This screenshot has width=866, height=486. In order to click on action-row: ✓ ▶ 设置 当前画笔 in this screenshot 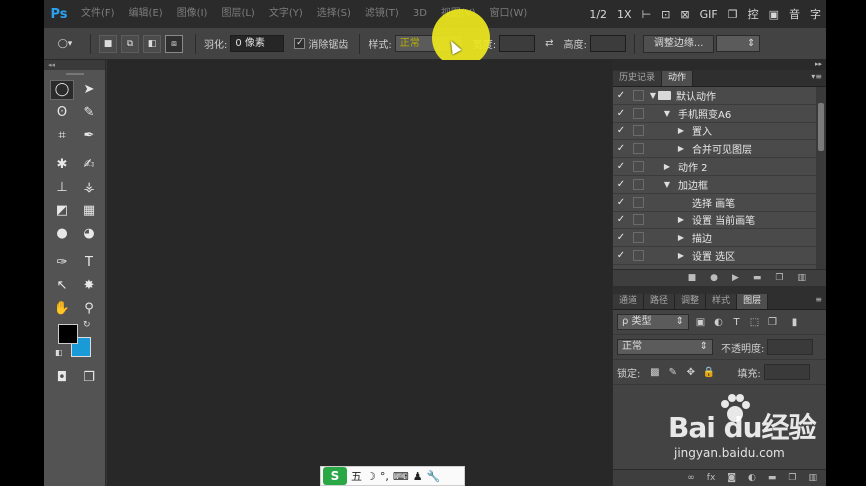, I will do `click(719, 221)`.